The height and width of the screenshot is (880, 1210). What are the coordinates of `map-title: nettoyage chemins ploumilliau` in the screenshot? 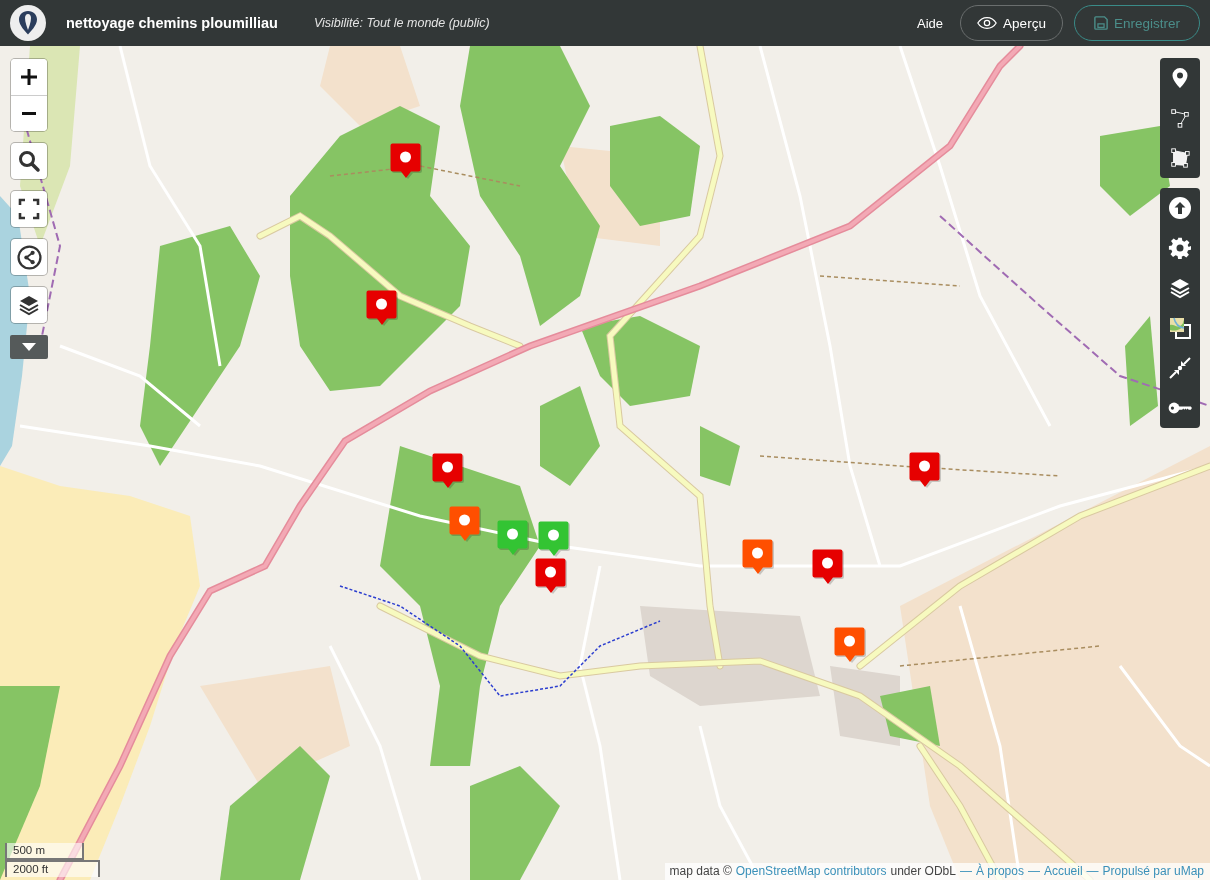 It's located at (172, 23).